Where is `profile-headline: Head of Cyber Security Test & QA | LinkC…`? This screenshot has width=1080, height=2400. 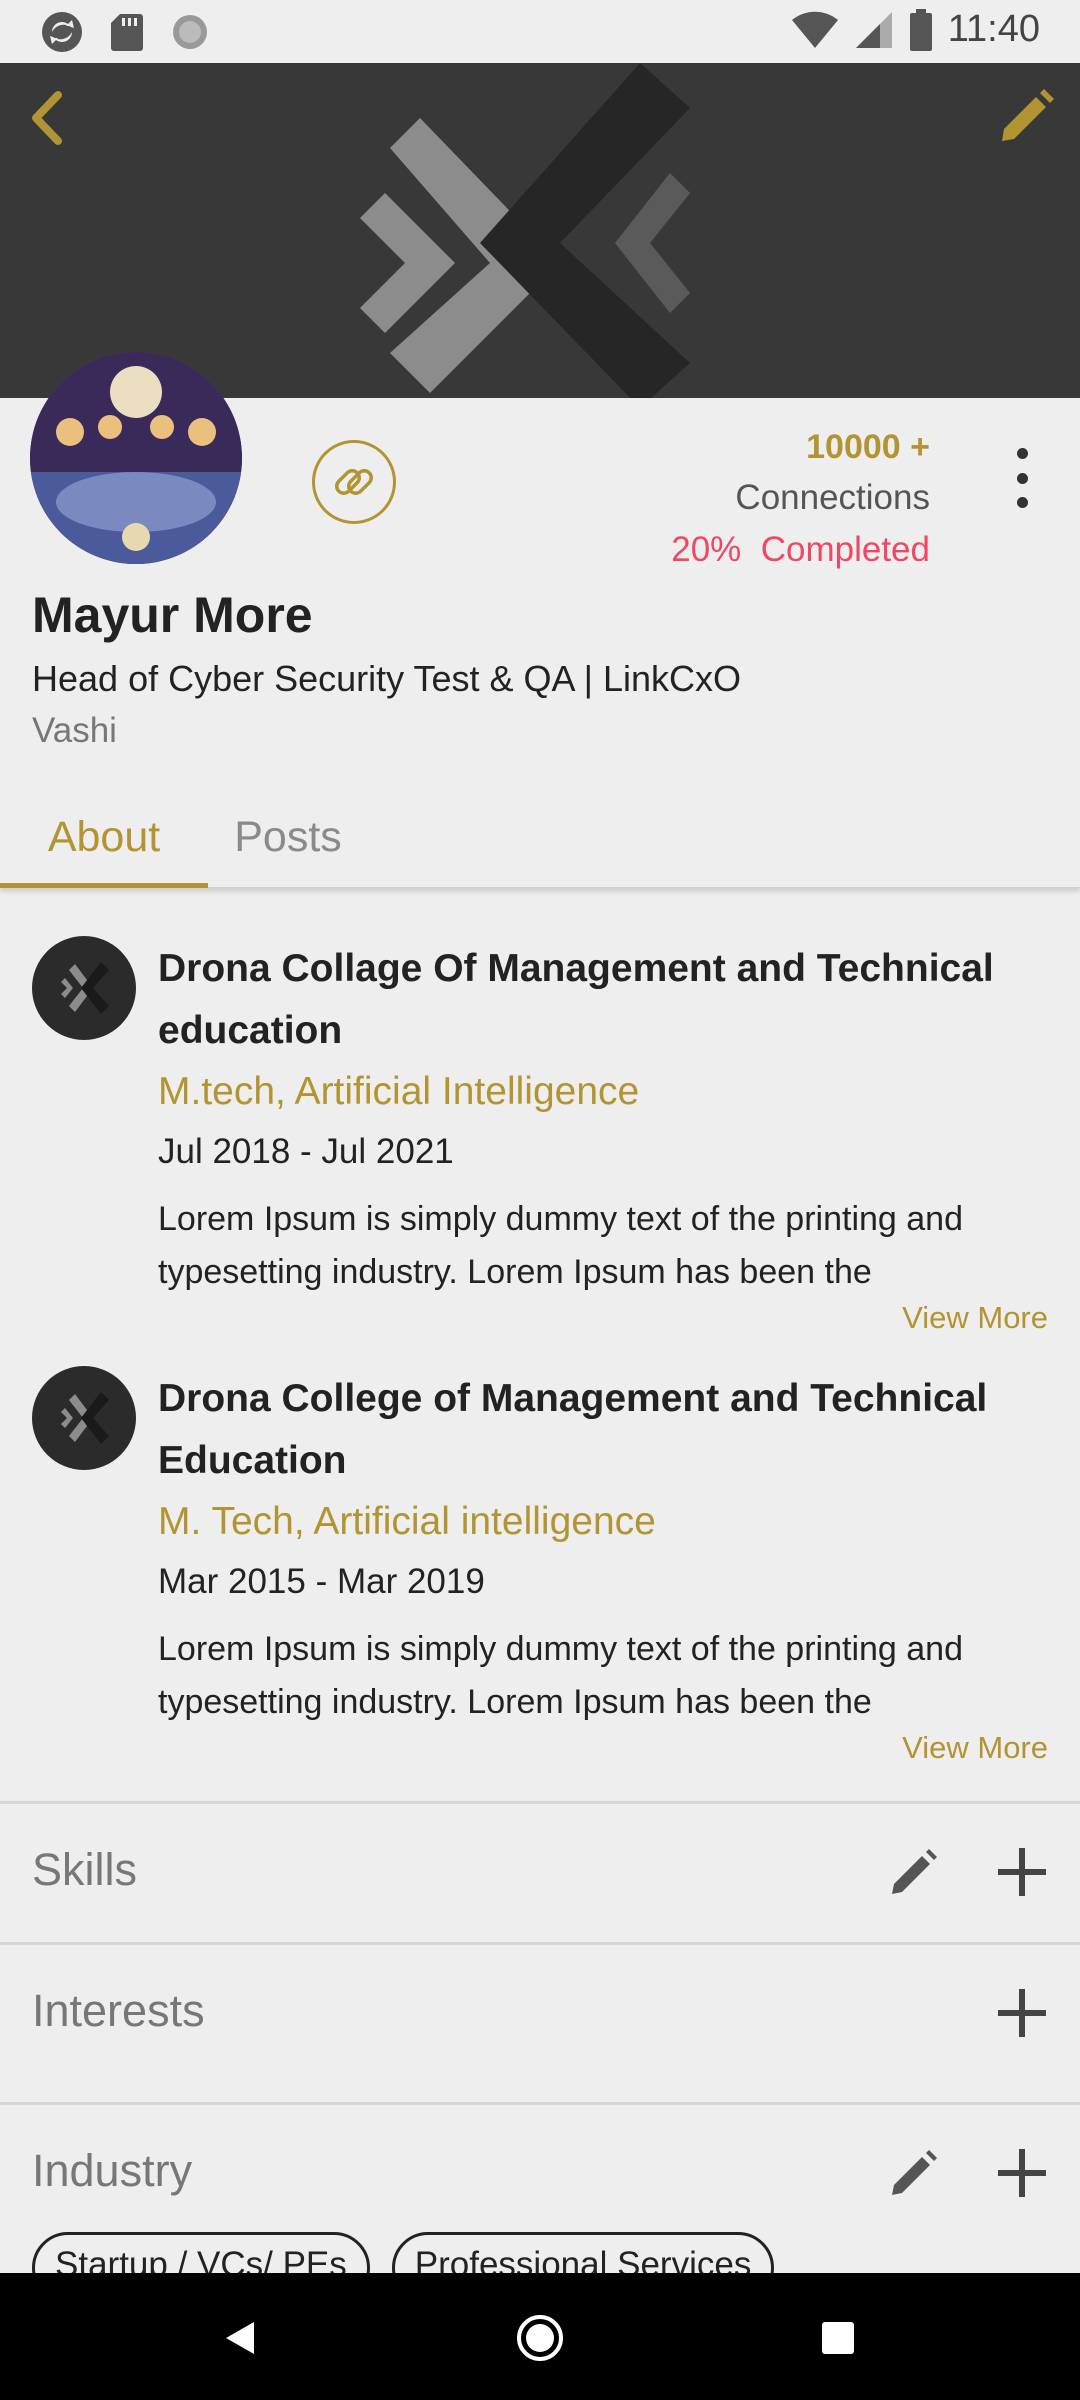
profile-headline: Head of Cyber Security Test & QA | LinkC… is located at coordinates (386, 678).